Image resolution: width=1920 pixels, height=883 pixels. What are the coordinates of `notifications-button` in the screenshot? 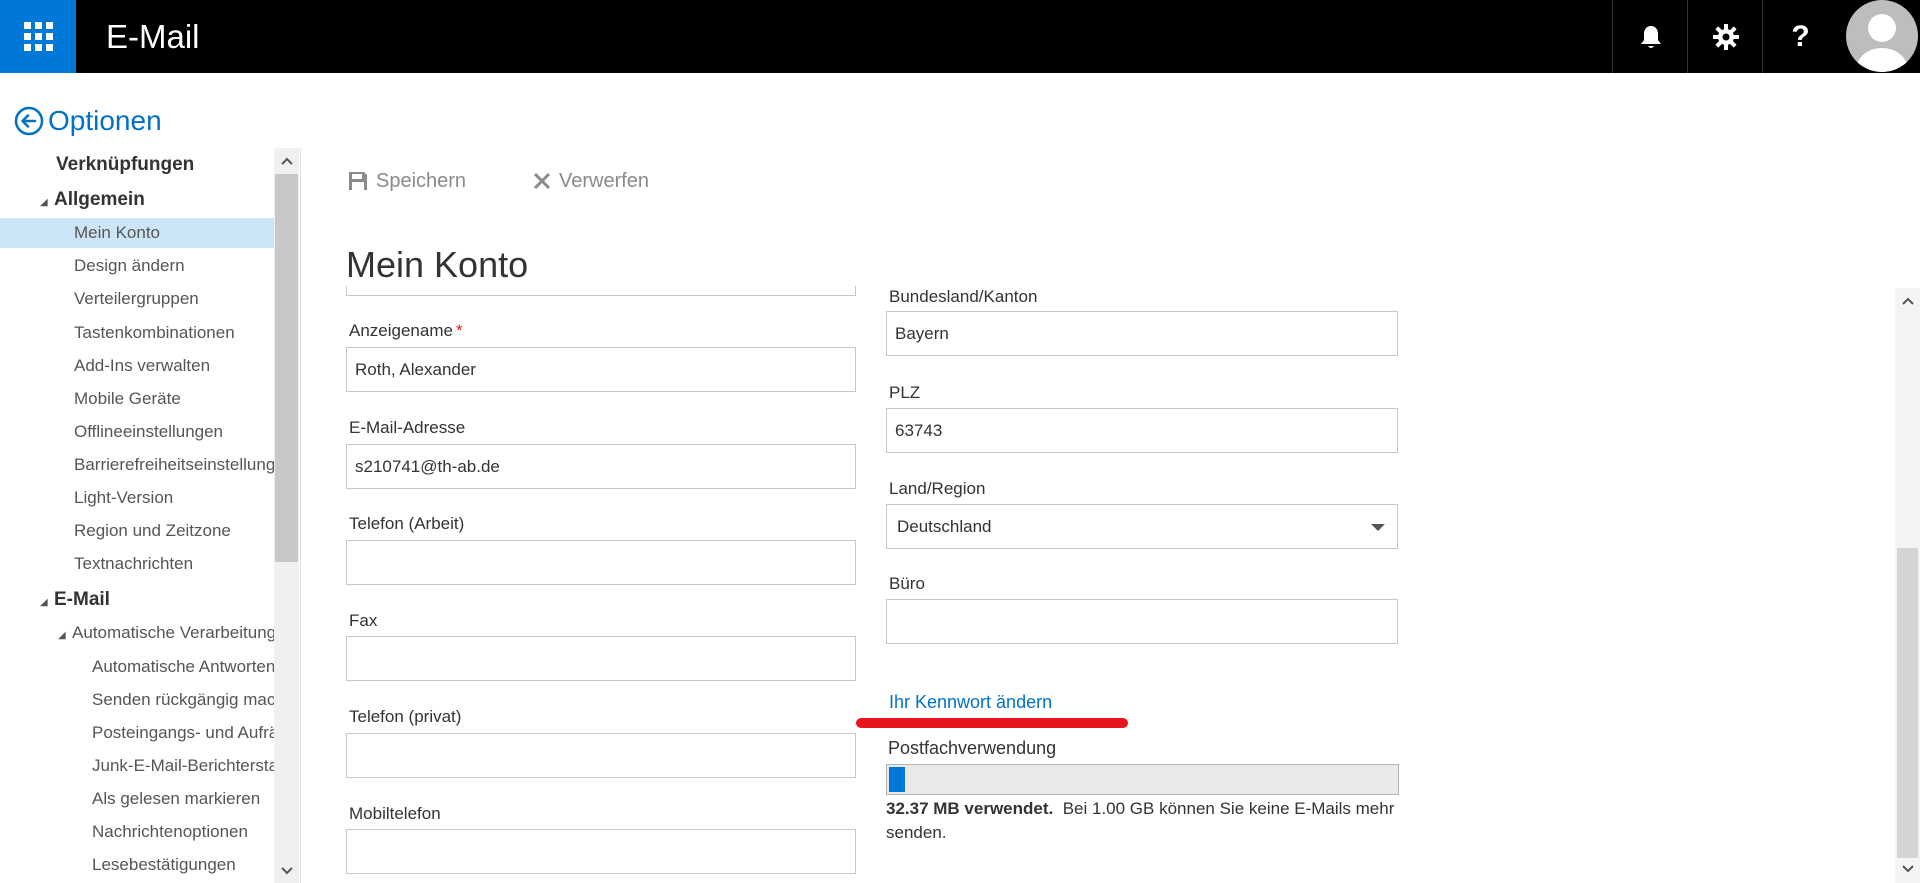 It's located at (1650, 36).